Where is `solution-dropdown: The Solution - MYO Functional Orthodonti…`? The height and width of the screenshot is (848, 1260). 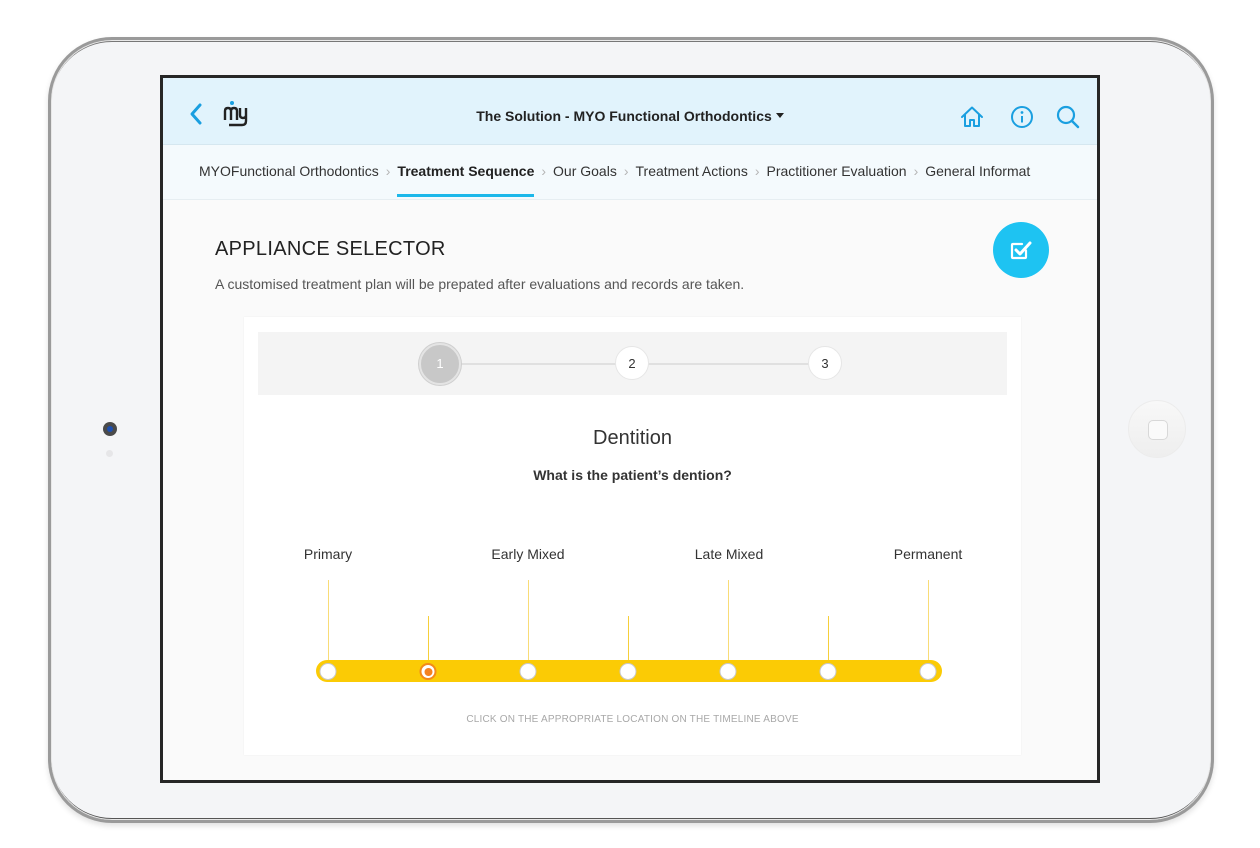 solution-dropdown: The Solution - MYO Functional Orthodonti… is located at coordinates (630, 116).